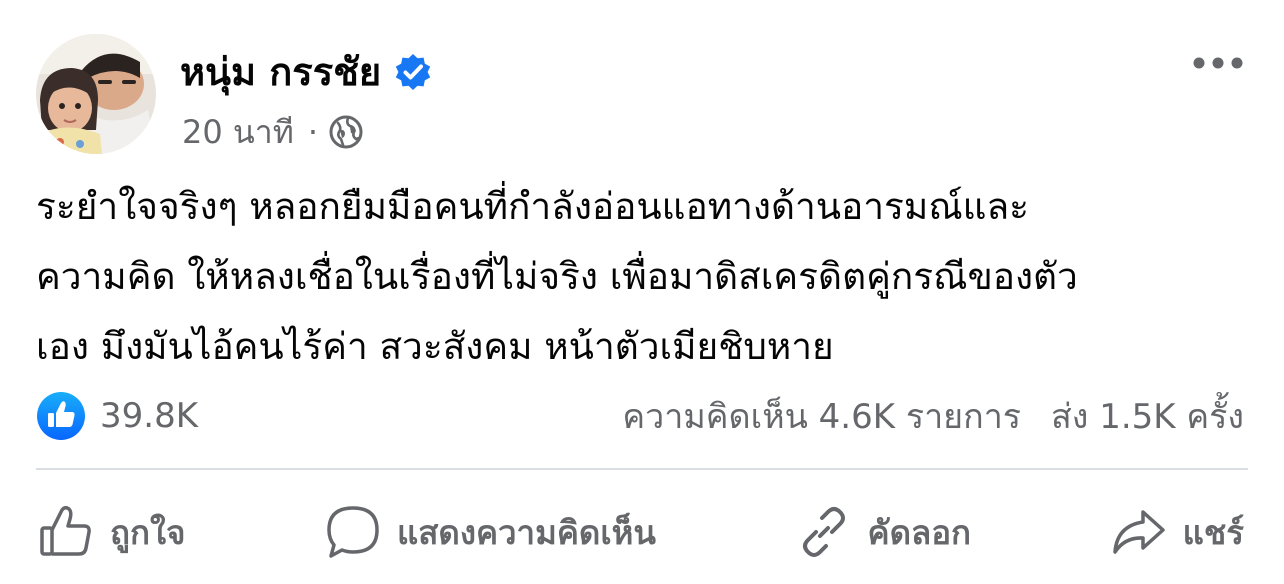  What do you see at coordinates (526, 532) in the screenshot?
I see `comment-label: แสดงความคิดเห็น` at bounding box center [526, 532].